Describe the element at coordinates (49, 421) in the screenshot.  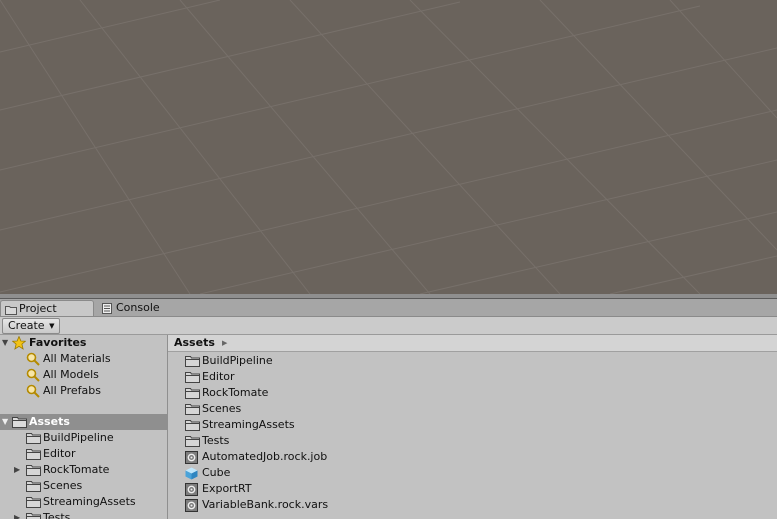
I see `tree-assets-label: Assets` at that location.